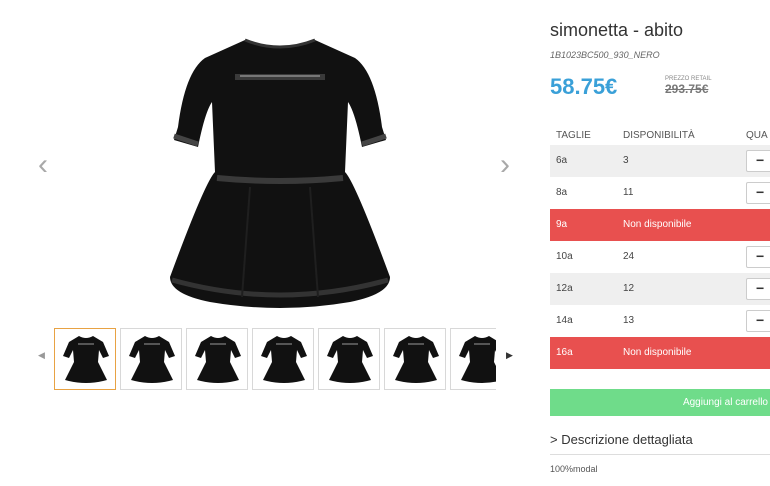 The height and width of the screenshot is (486, 770). Describe the element at coordinates (564, 352) in the screenshot. I see `size-cell: 16a` at that location.